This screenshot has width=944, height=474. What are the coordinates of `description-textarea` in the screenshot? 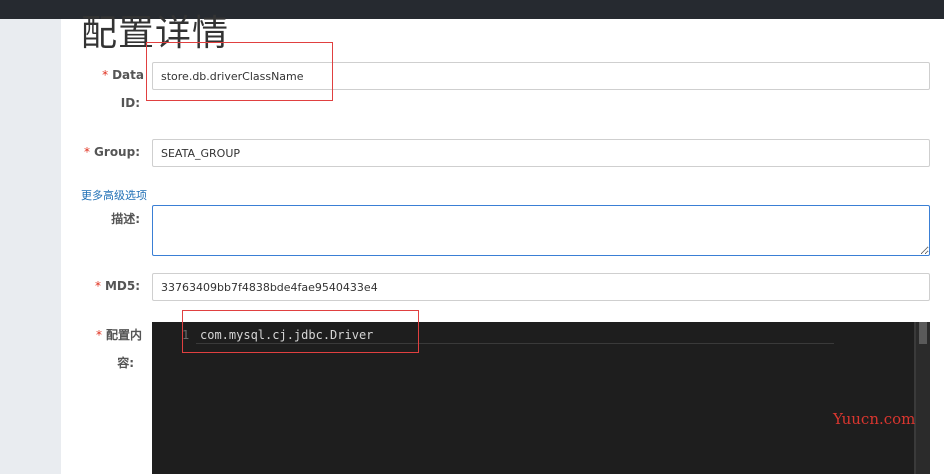 It's located at (541, 230).